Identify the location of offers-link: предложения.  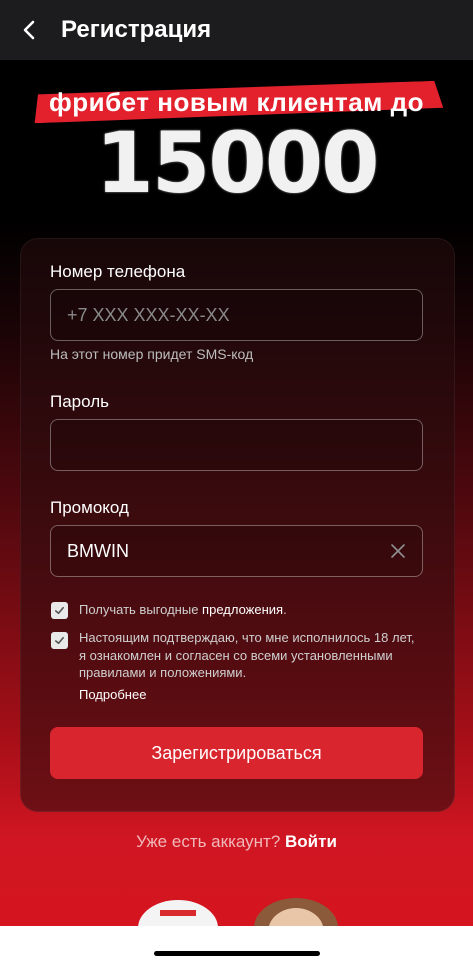
(242, 609).